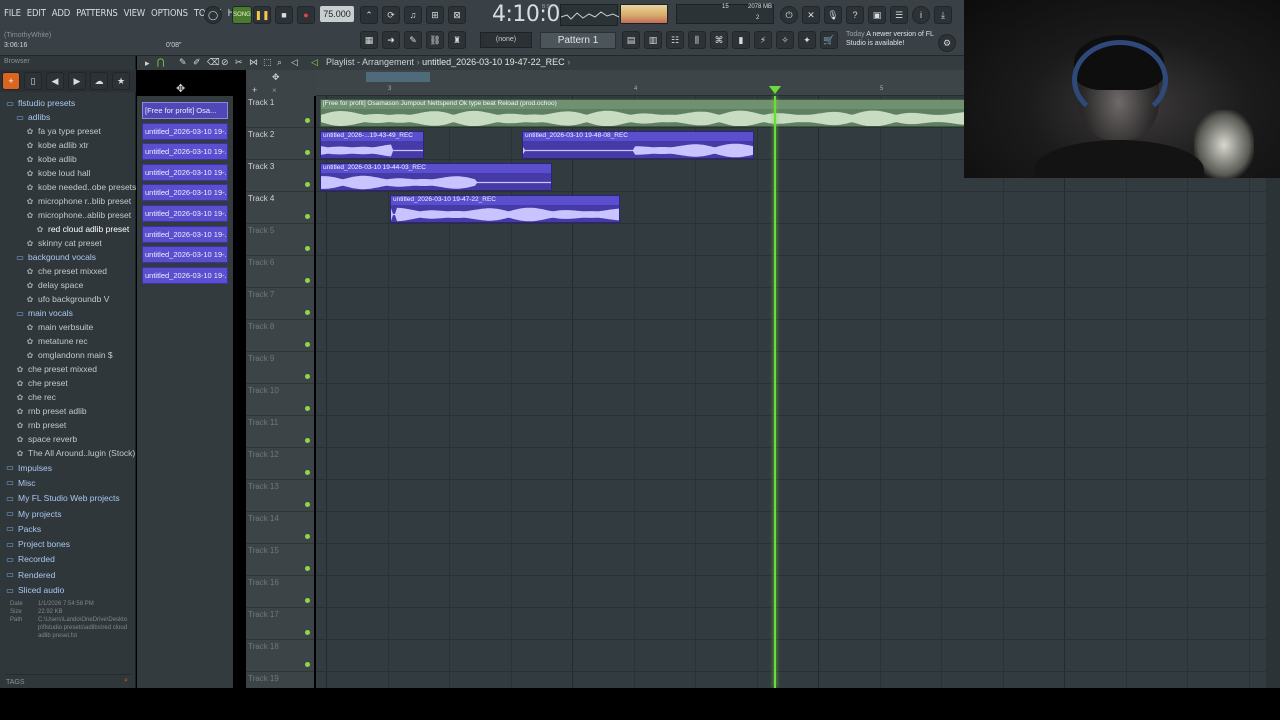 Image resolution: width=1280 pixels, height=720 pixels. I want to click on track-header: Track 10, so click(280, 400).